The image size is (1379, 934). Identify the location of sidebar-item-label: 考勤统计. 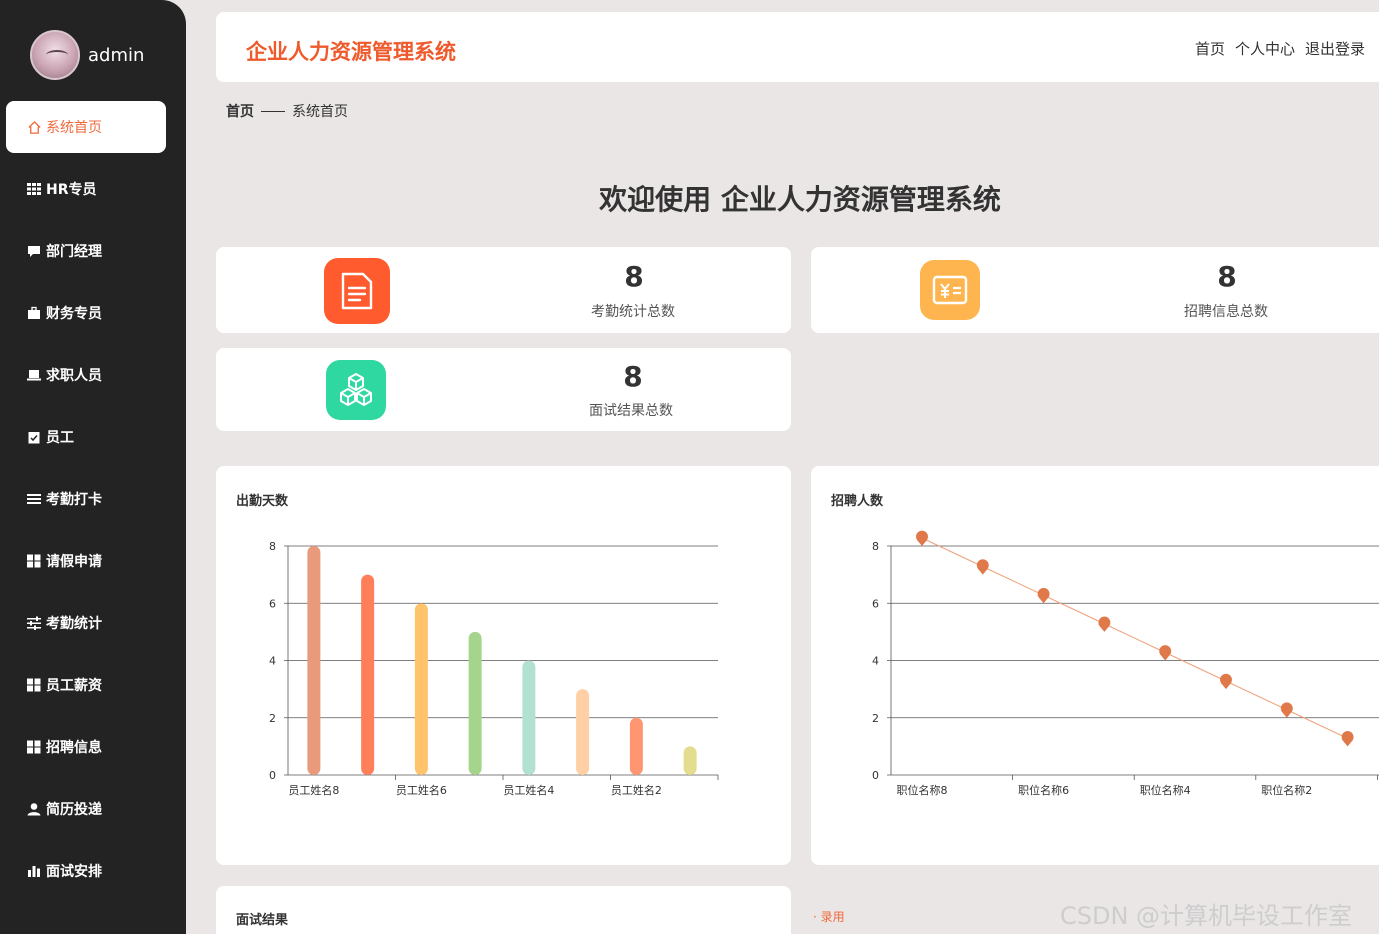
(74, 624).